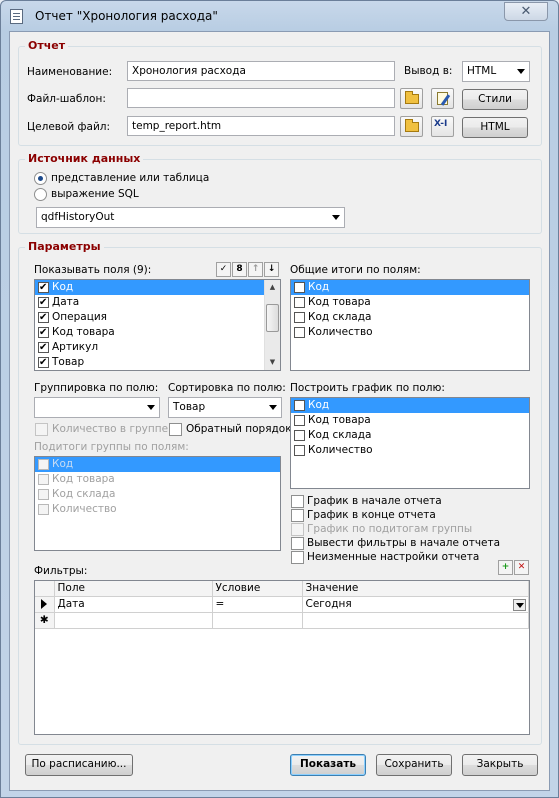 The width and height of the screenshot is (559, 798). What do you see at coordinates (505, 567) in the screenshot?
I see `add-filter-button: +` at bounding box center [505, 567].